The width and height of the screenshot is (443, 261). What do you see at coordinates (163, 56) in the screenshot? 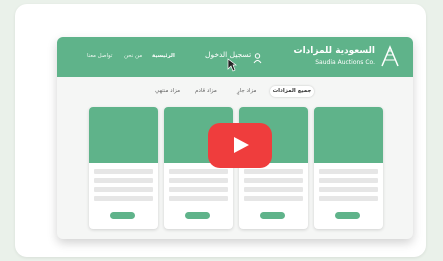
I see `nav-item-home: الرئيسية` at bounding box center [163, 56].